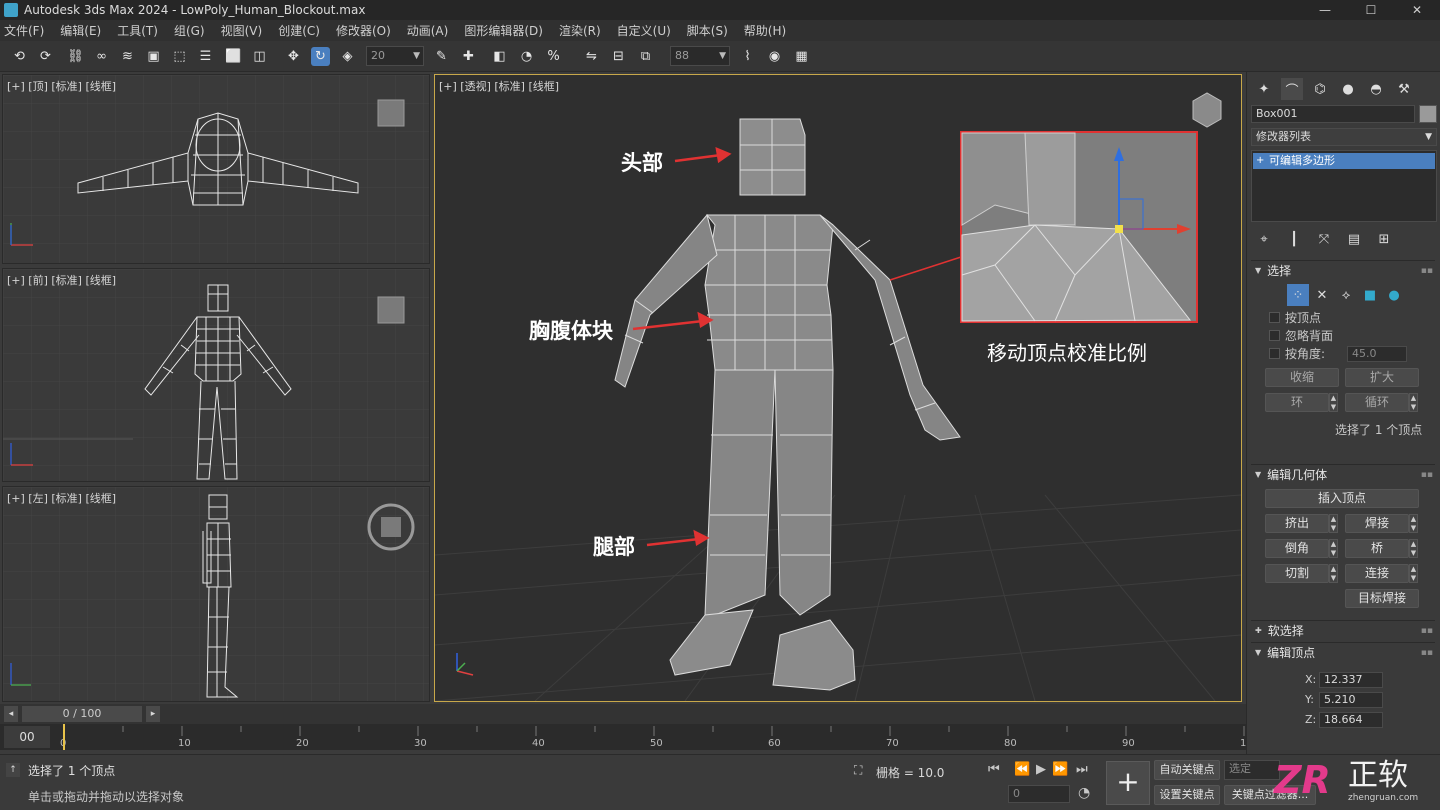 Image resolution: width=1440 pixels, height=810 pixels. What do you see at coordinates (1333, 523) in the screenshot?
I see `extrude-settings-icon: ▲ ▼` at bounding box center [1333, 523].